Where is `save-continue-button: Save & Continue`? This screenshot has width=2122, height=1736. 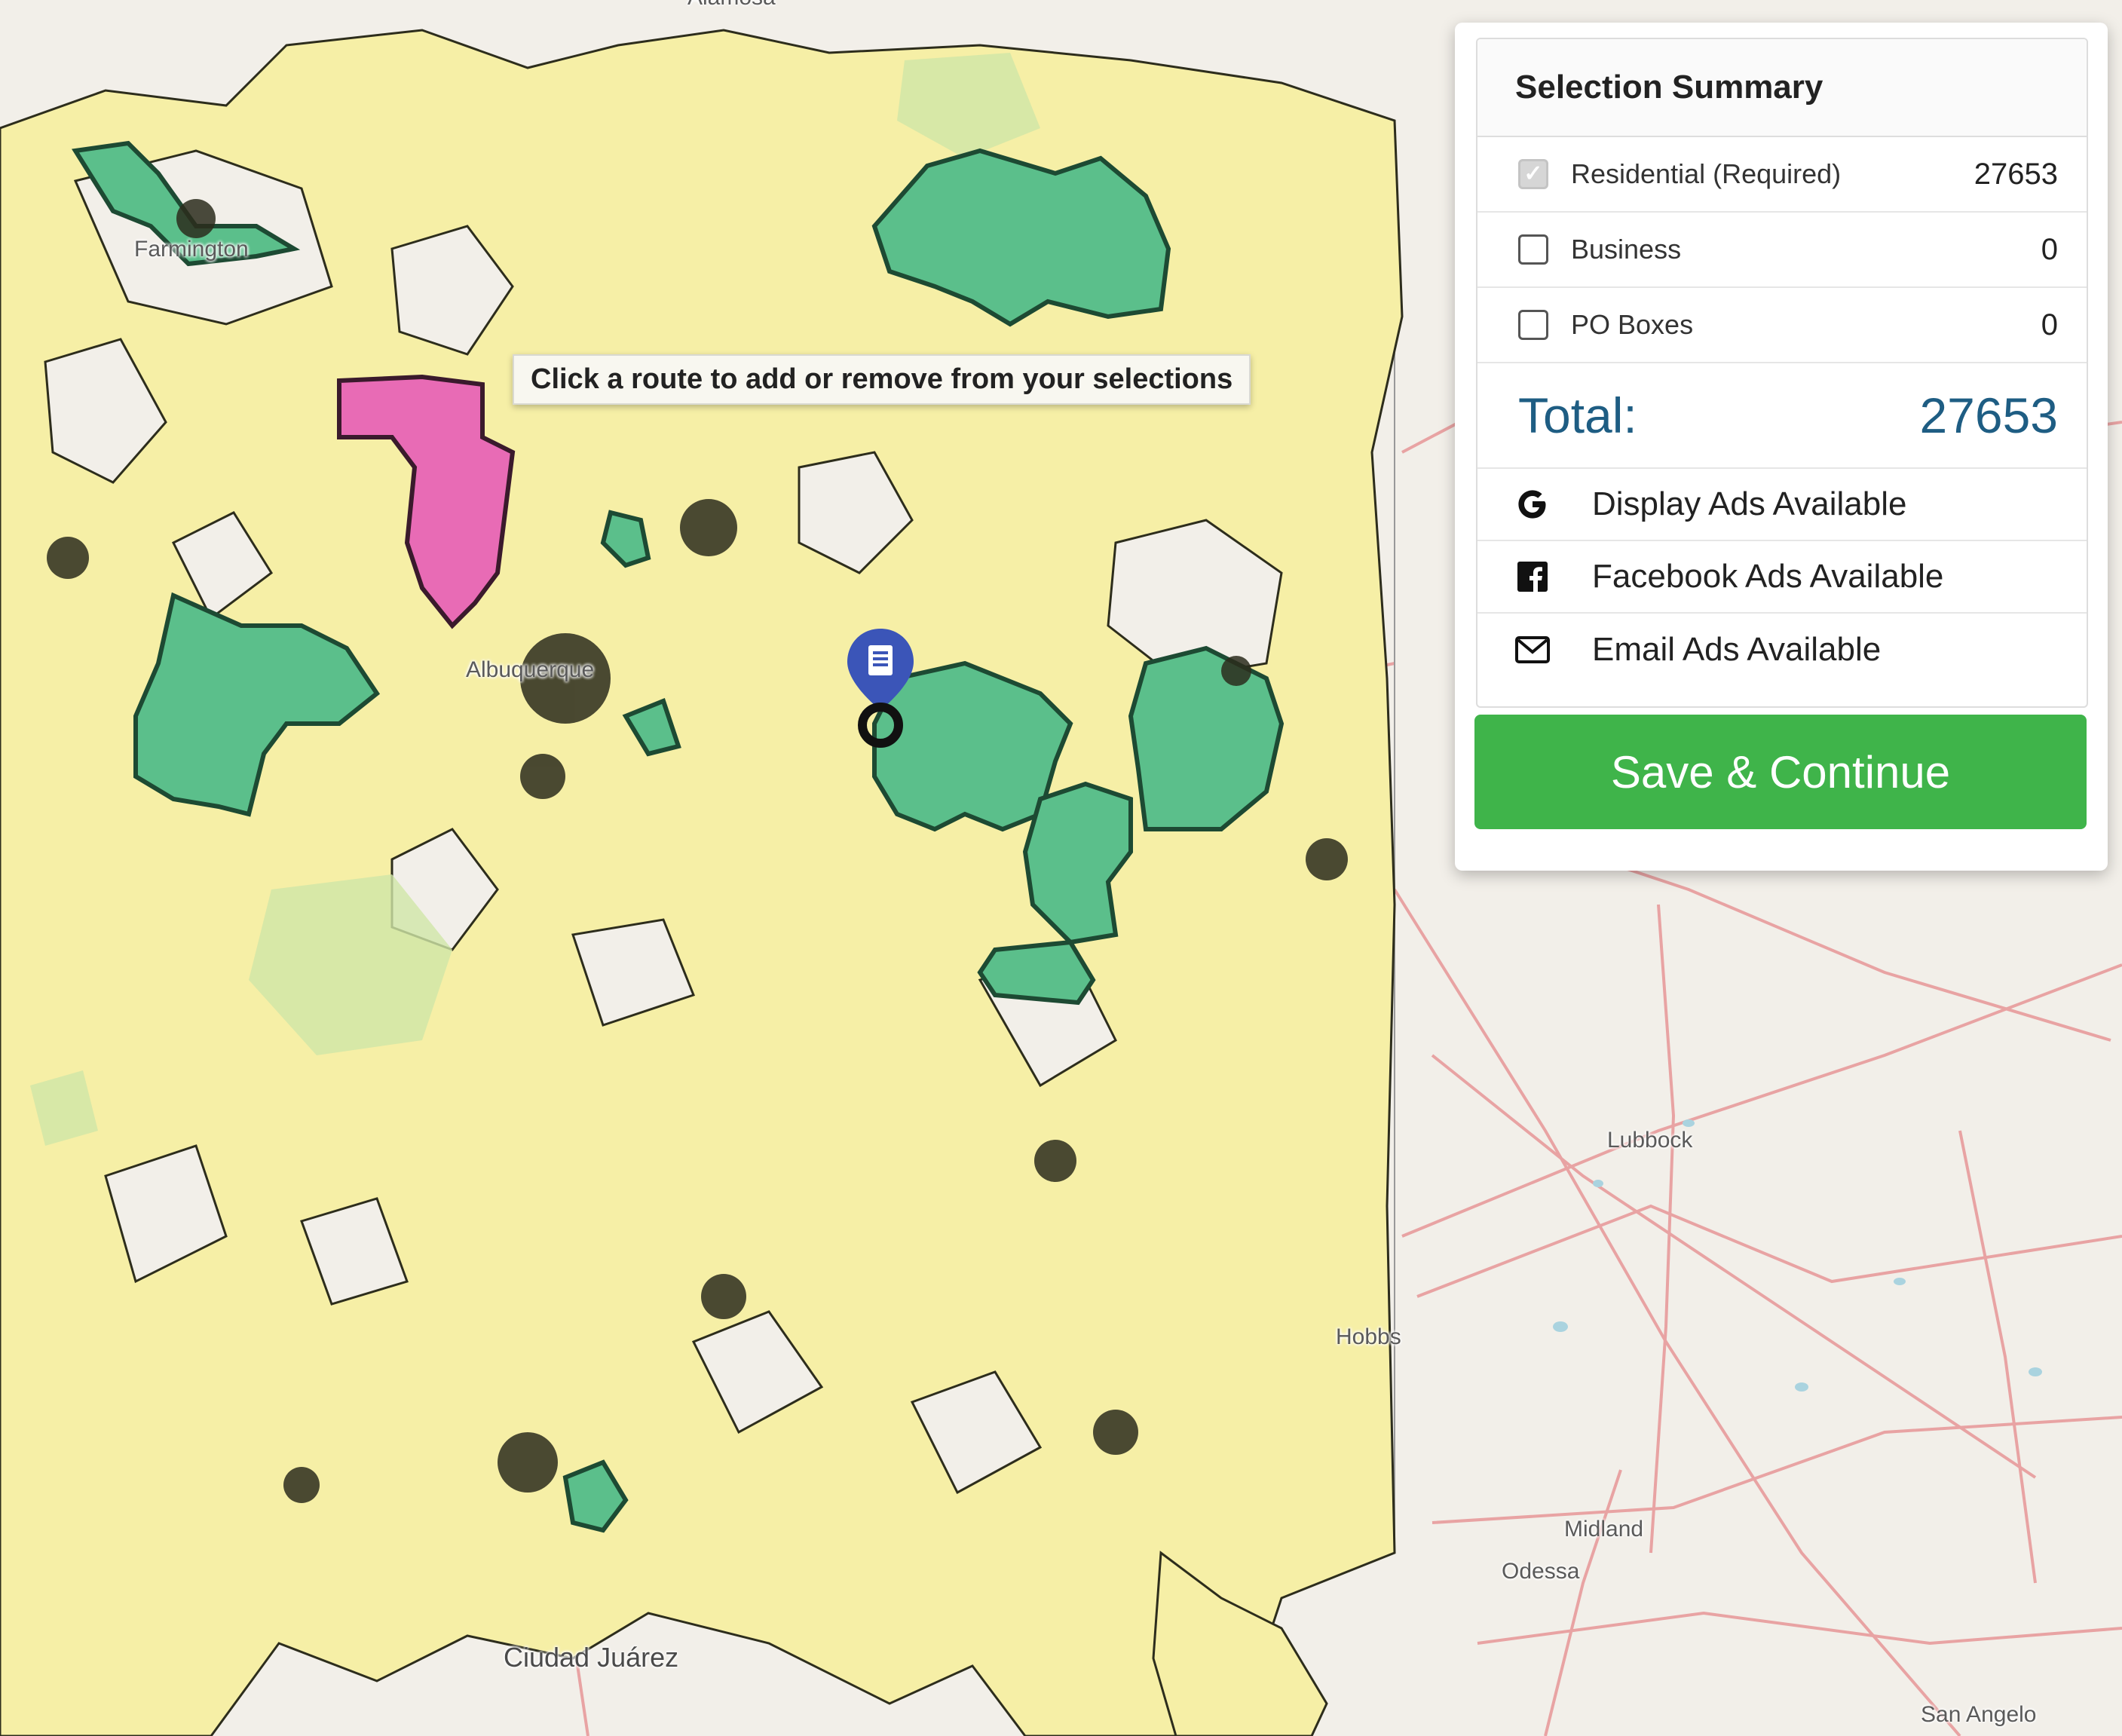
save-continue-button: Save & Continue is located at coordinates (1780, 772).